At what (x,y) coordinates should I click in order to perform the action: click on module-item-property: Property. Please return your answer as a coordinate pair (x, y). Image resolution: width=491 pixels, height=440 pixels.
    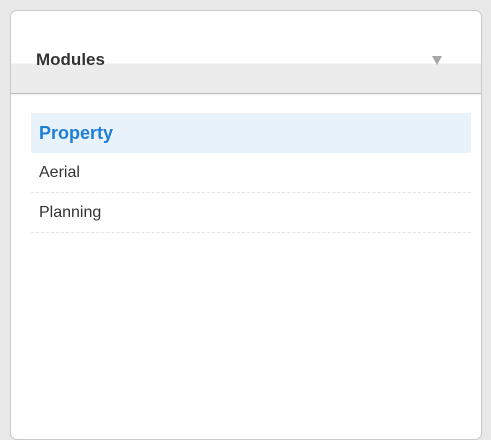
    Looking at the image, I should click on (251, 133).